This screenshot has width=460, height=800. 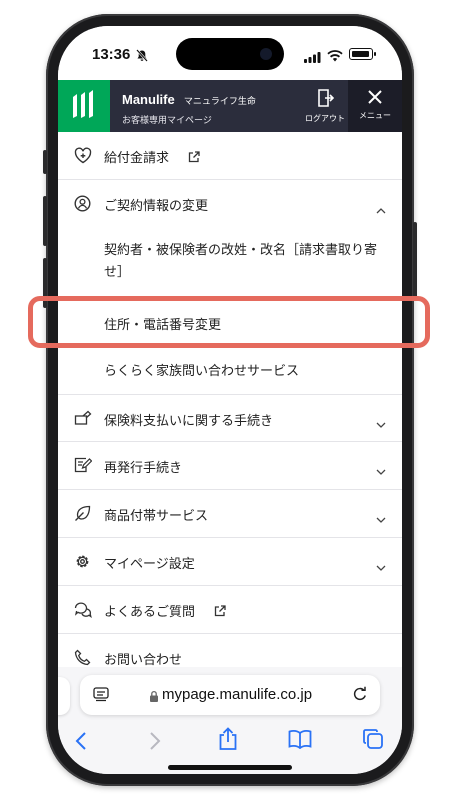 I want to click on menu-item-label: 再発行手続き, so click(x=143, y=468).